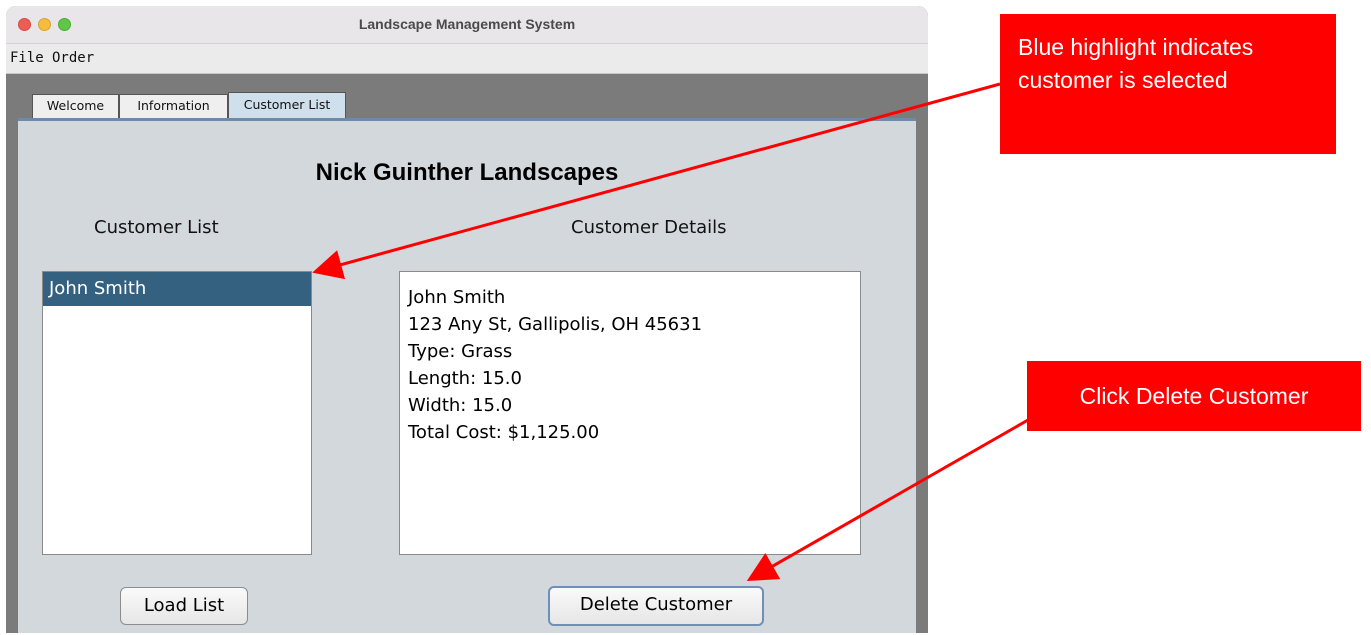 The image size is (1371, 635). Describe the element at coordinates (177, 413) in the screenshot. I see `customer-list-box: John Smith` at that location.